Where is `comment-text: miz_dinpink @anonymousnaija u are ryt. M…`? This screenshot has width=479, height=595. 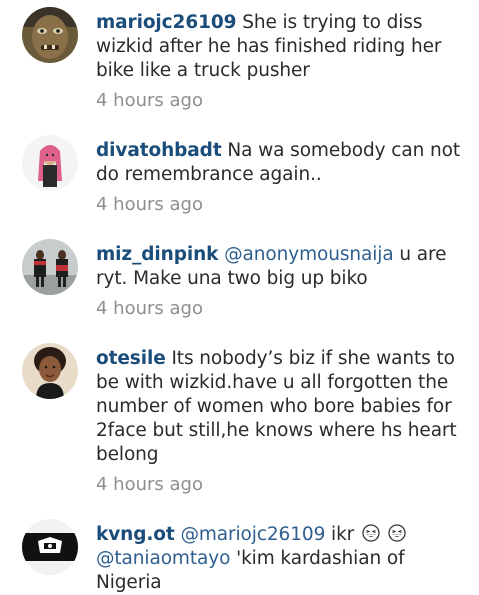
comment-text: miz_dinpink @anonymousnaija u are ryt. M… is located at coordinates (282, 267).